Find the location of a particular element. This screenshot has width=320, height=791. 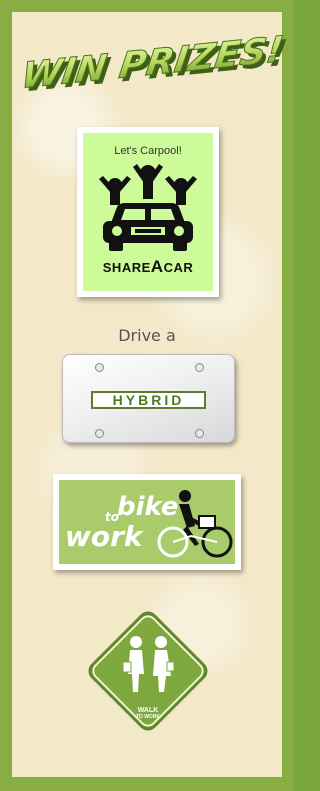

hybrid-label-box: HYBRID is located at coordinates (148, 400).